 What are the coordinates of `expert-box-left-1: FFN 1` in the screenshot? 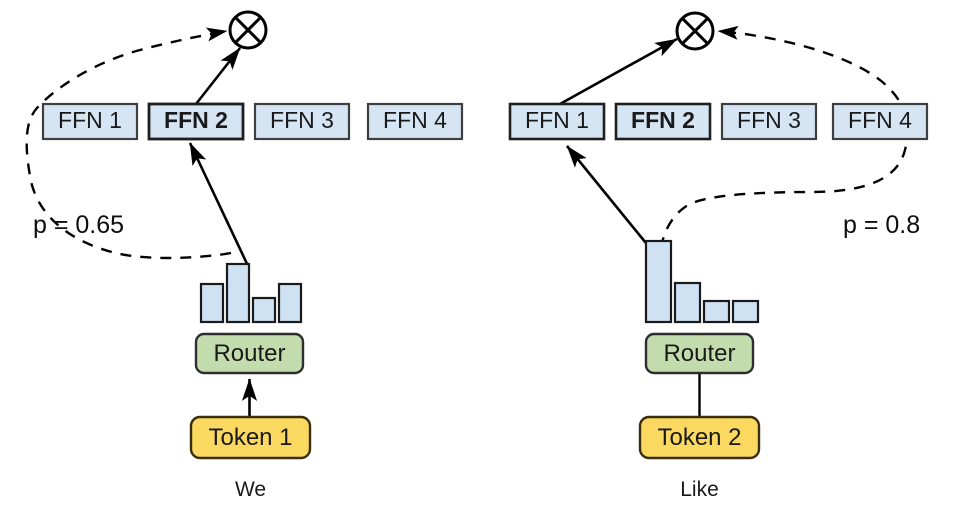 It's located at (90, 121).